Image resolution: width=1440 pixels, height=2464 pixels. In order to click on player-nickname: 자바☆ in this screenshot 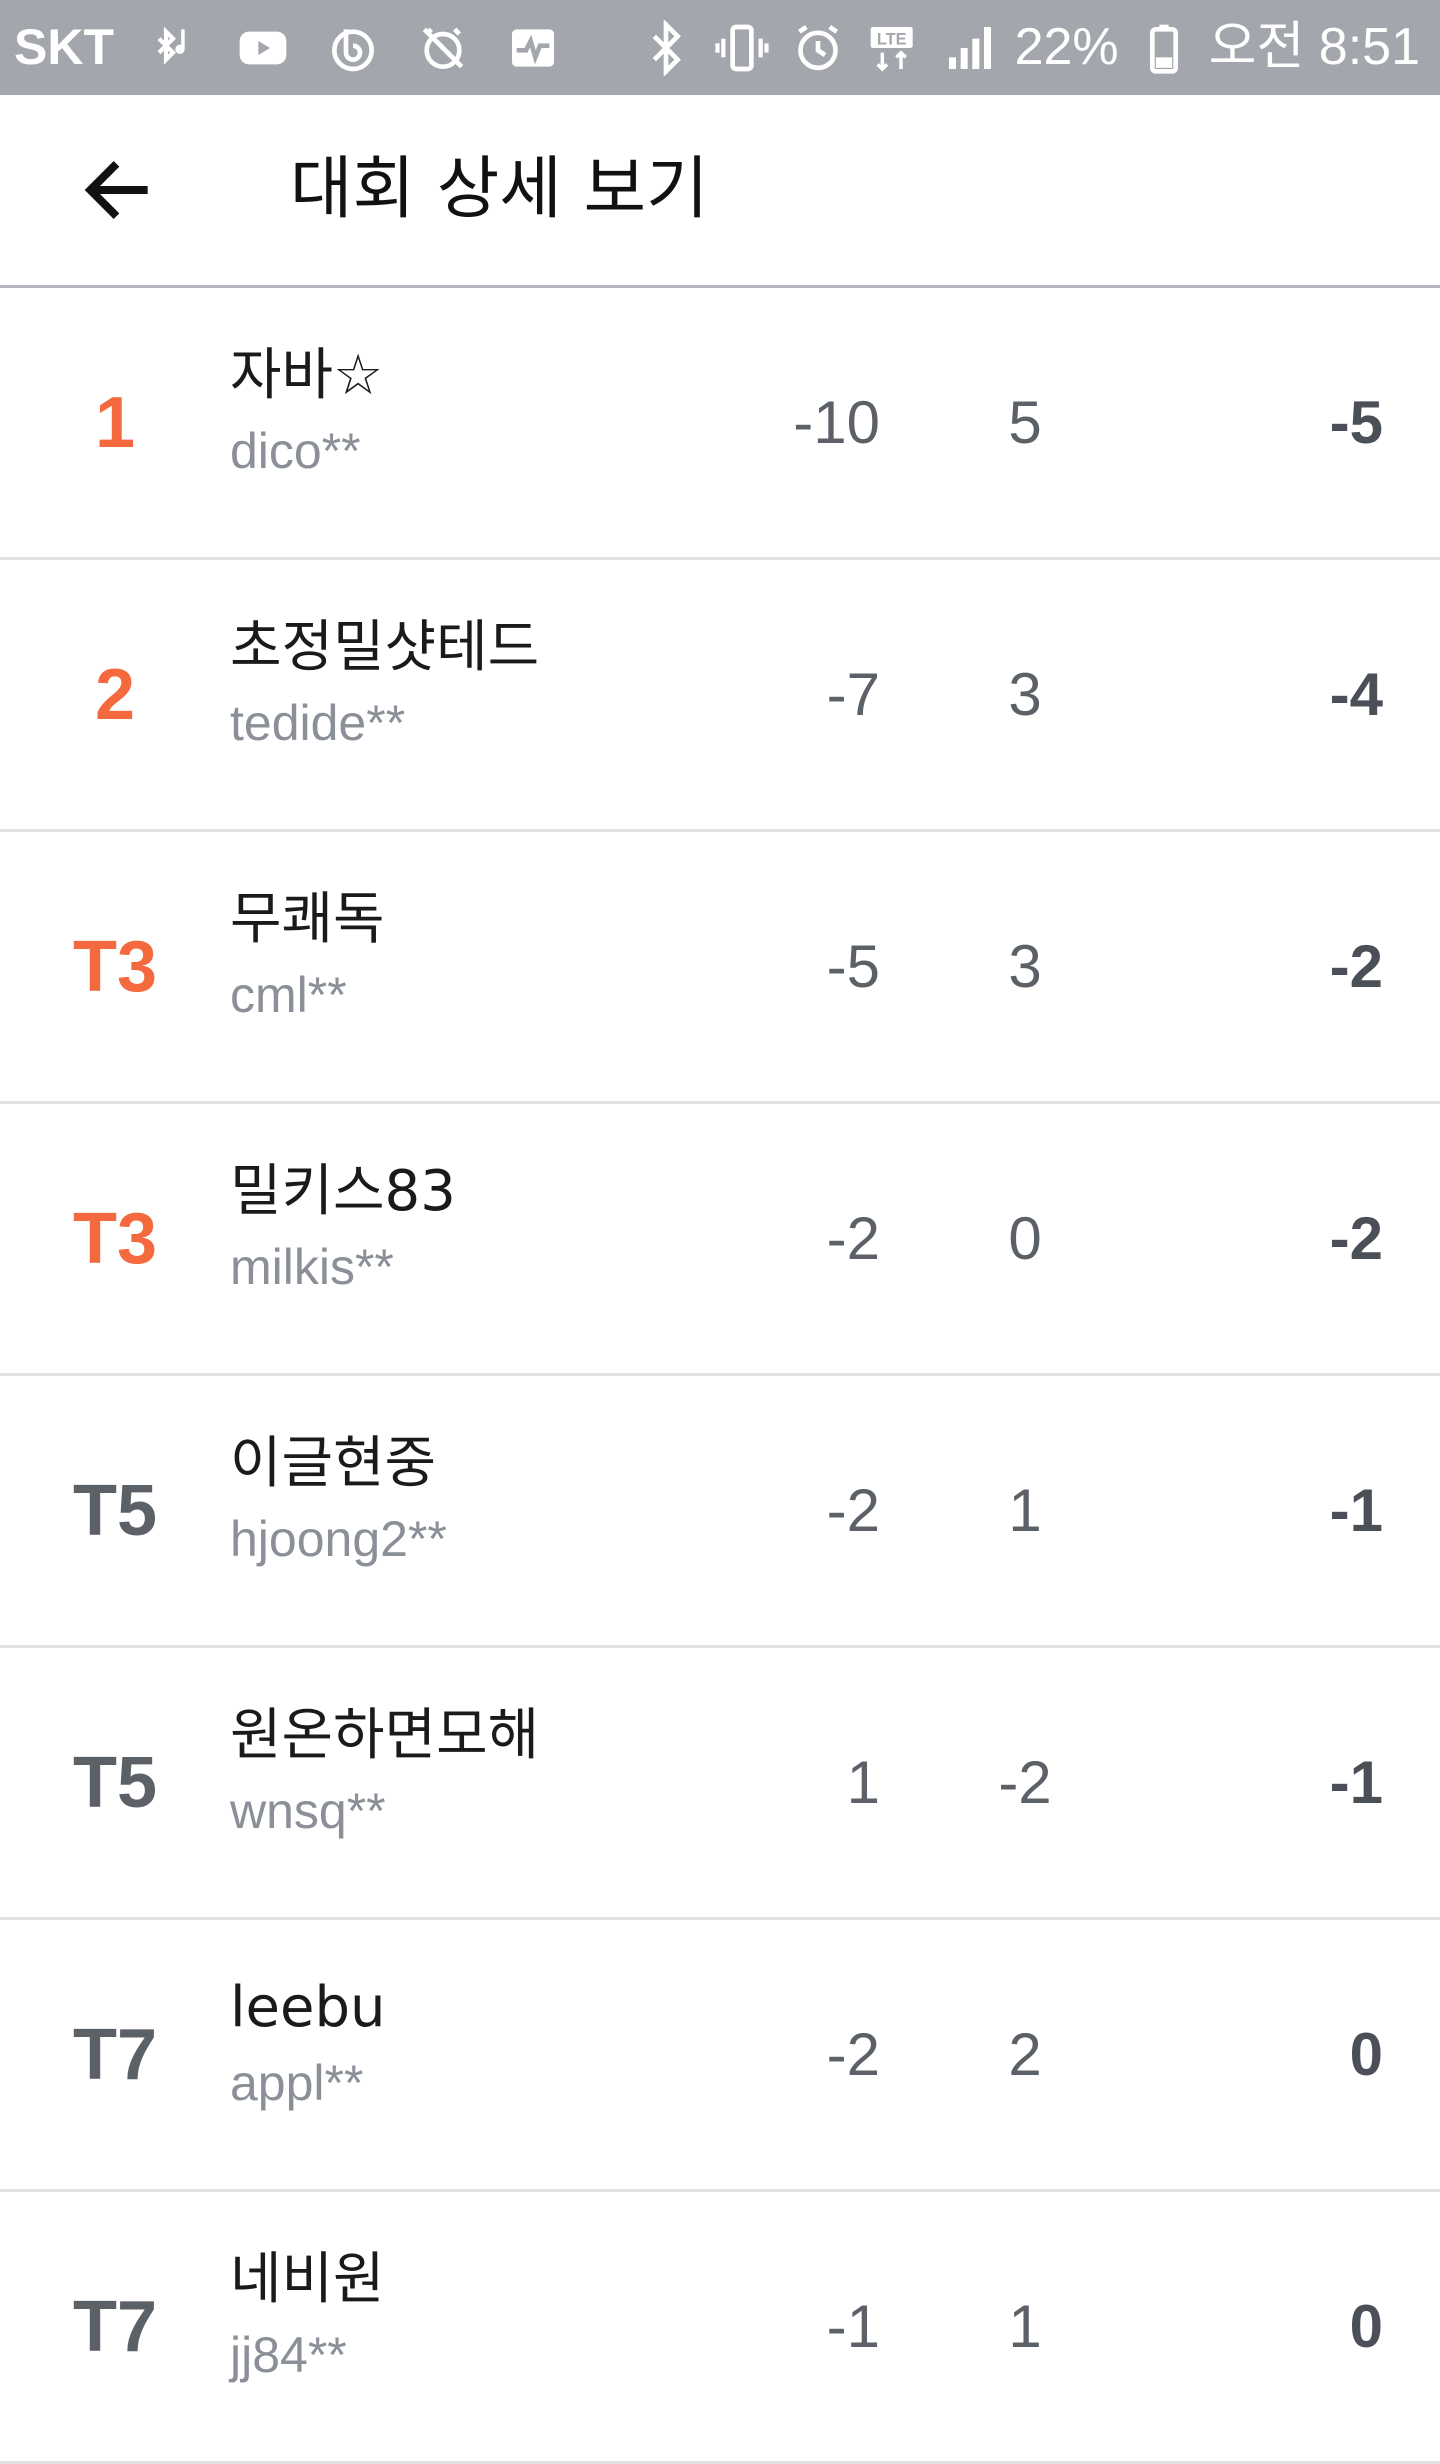, I will do `click(307, 375)`.